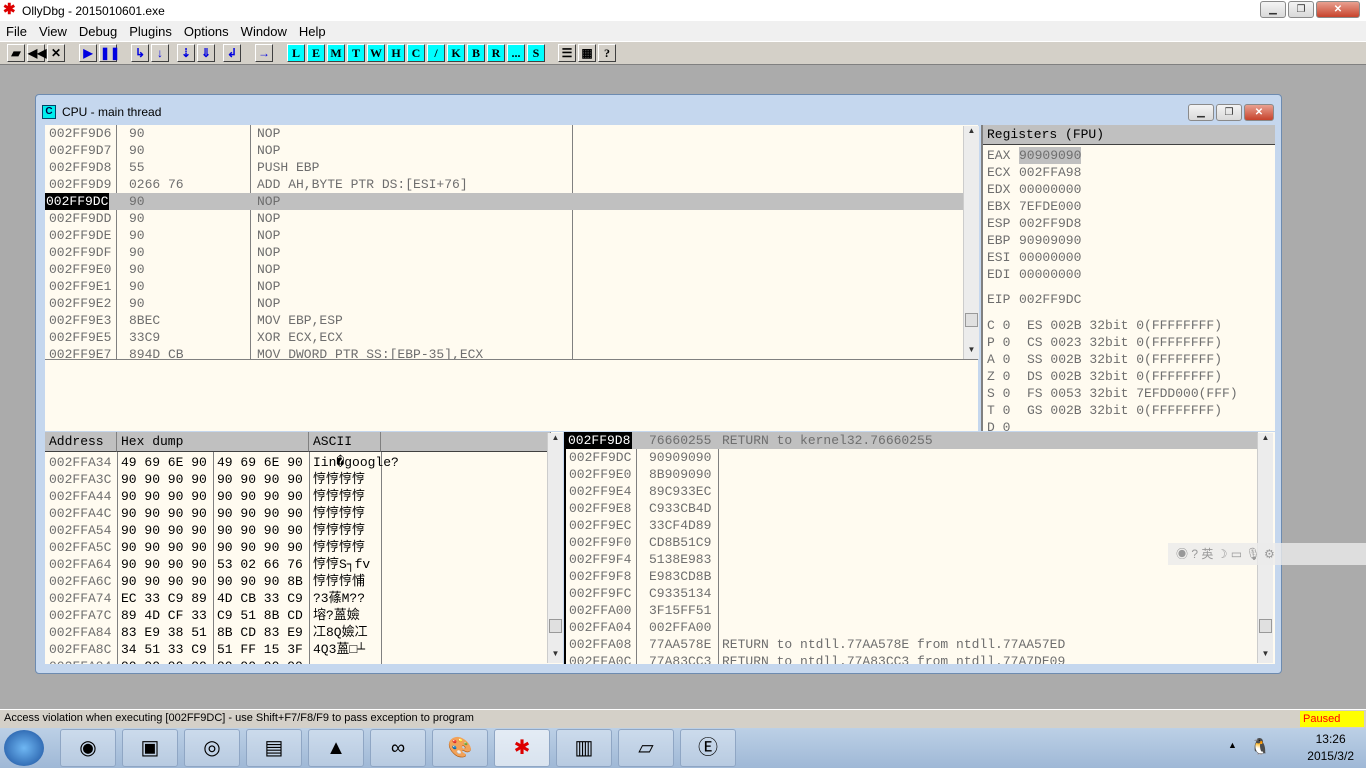  Describe the element at coordinates (1129, 376) in the screenshot. I see `flag-row: Z 0 DS 002B 32bit 0(FFFFFFFF)` at that location.